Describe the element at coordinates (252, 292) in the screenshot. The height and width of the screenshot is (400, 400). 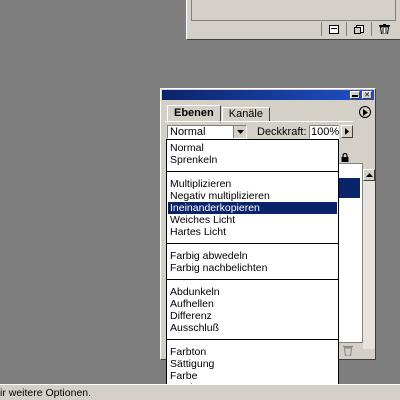
I see `blend-mode-option: Abdunkeln` at that location.